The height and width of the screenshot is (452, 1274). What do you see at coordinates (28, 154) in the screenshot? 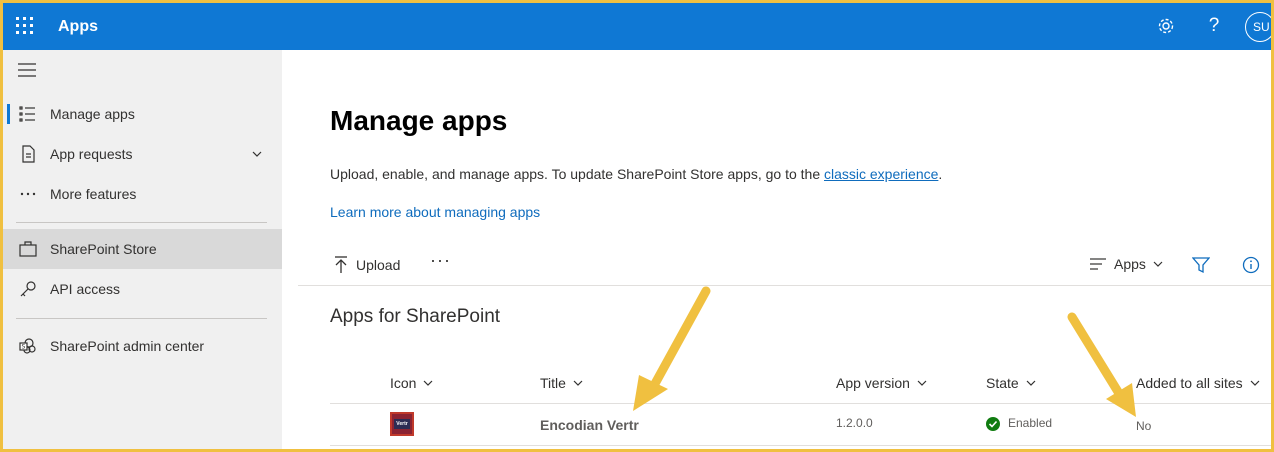
I see `document-icon` at bounding box center [28, 154].